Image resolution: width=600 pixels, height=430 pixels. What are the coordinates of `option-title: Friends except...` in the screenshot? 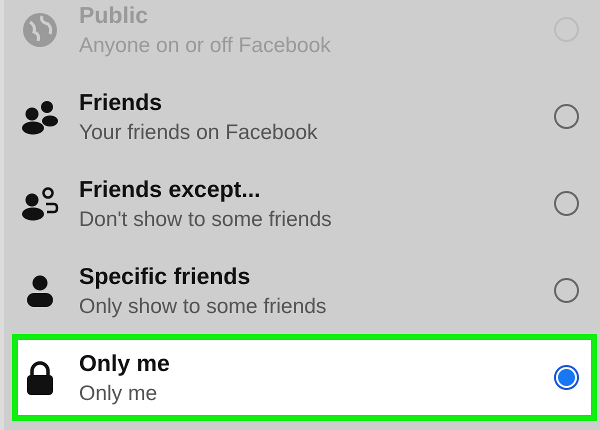 It's located at (170, 189).